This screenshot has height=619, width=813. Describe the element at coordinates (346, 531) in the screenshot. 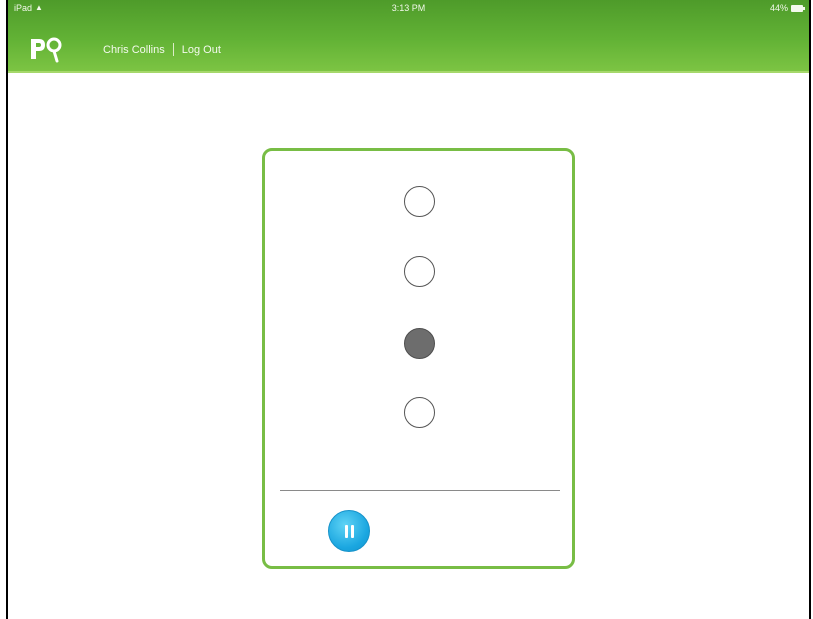

I see `pause-icon` at that location.